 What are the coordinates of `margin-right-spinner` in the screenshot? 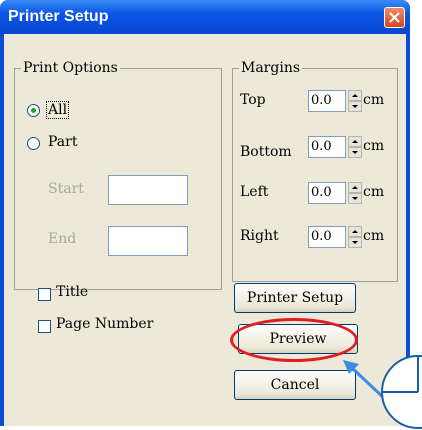 It's located at (355, 237).